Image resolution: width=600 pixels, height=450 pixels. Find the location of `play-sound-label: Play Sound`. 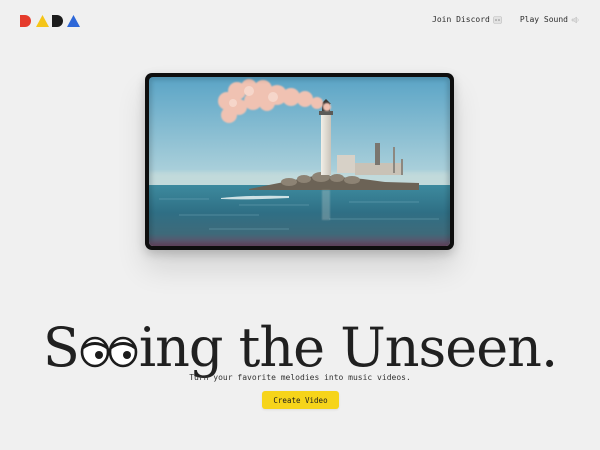

play-sound-label: Play Sound is located at coordinates (543, 19).